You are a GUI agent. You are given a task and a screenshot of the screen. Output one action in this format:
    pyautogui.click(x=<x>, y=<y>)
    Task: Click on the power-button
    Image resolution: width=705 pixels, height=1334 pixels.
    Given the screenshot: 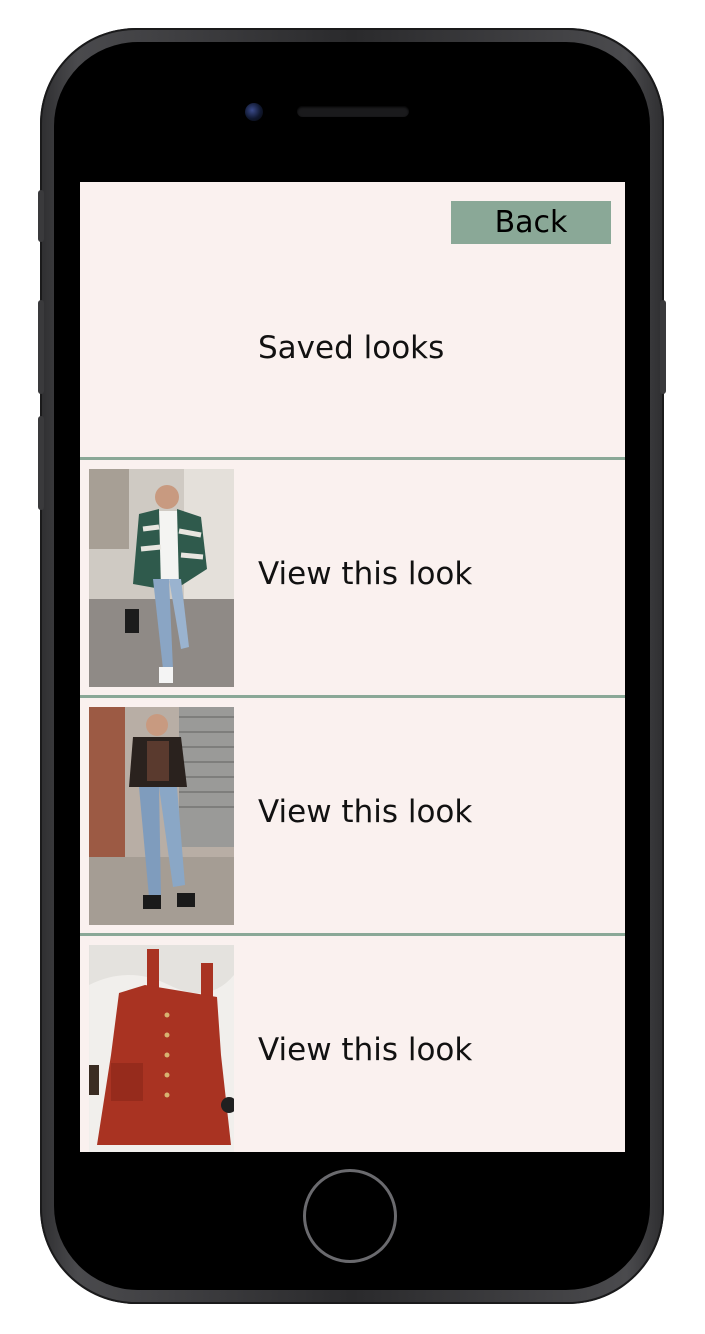 What is the action you would take?
    pyautogui.click(x=663, y=347)
    